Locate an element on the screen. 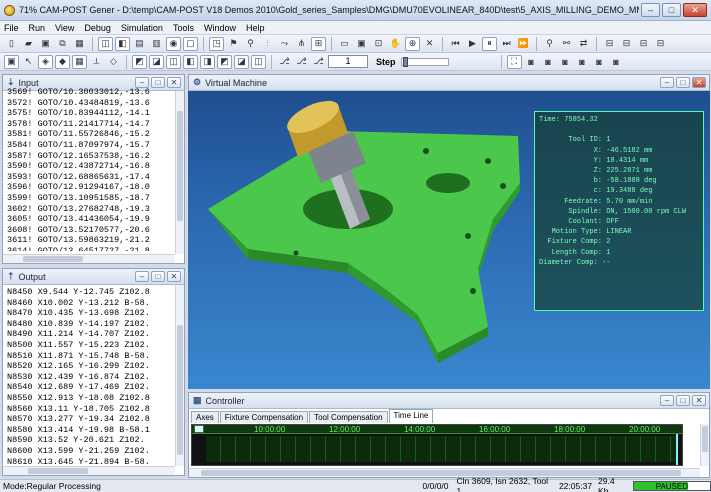  split-1-icon: ⊟ is located at coordinates (609, 44).